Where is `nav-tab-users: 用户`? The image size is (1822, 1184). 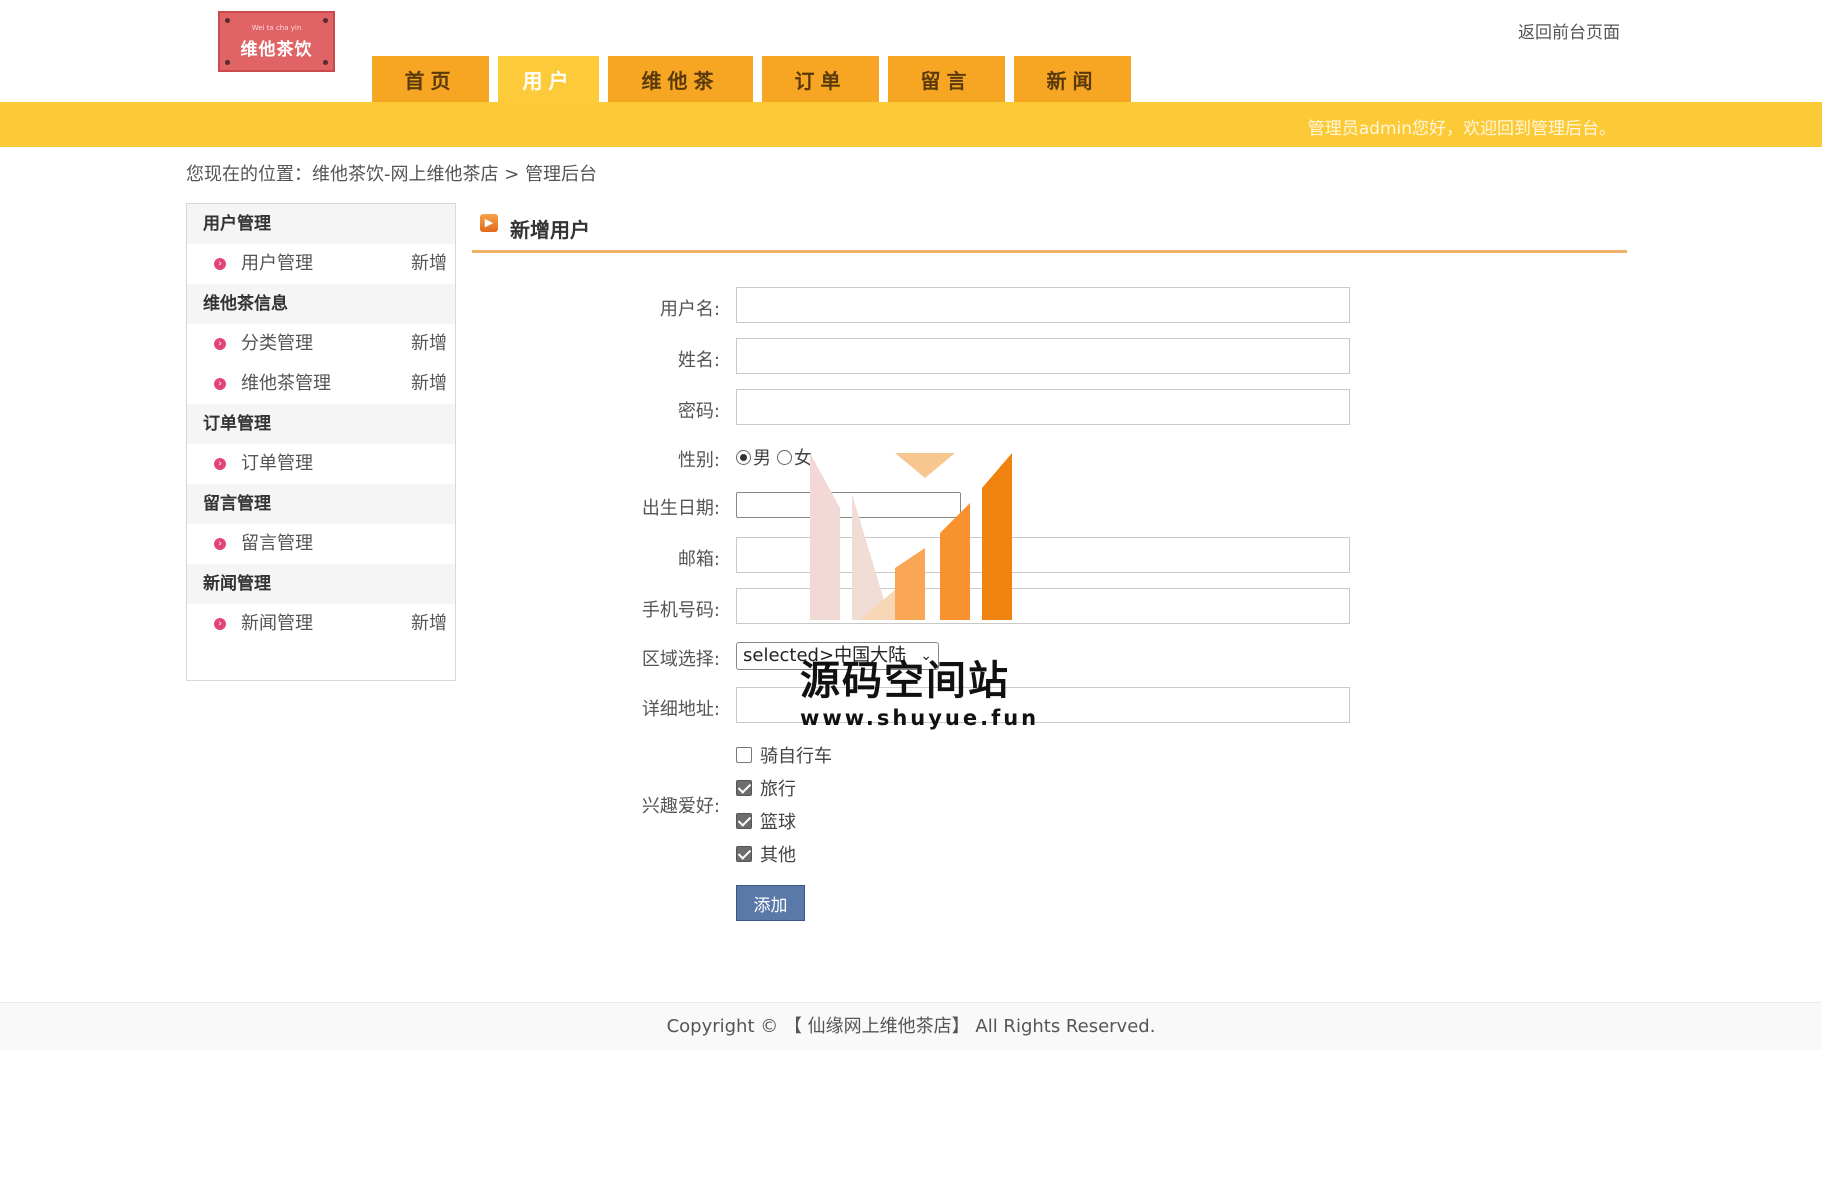 nav-tab-users: 用户 is located at coordinates (548, 79).